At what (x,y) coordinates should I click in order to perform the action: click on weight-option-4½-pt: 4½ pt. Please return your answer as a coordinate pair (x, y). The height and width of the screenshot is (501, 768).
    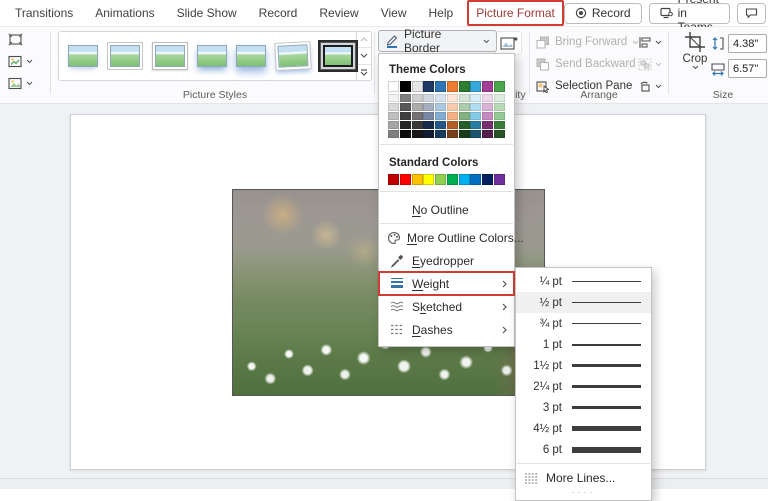
    Looking at the image, I should click on (583, 428).